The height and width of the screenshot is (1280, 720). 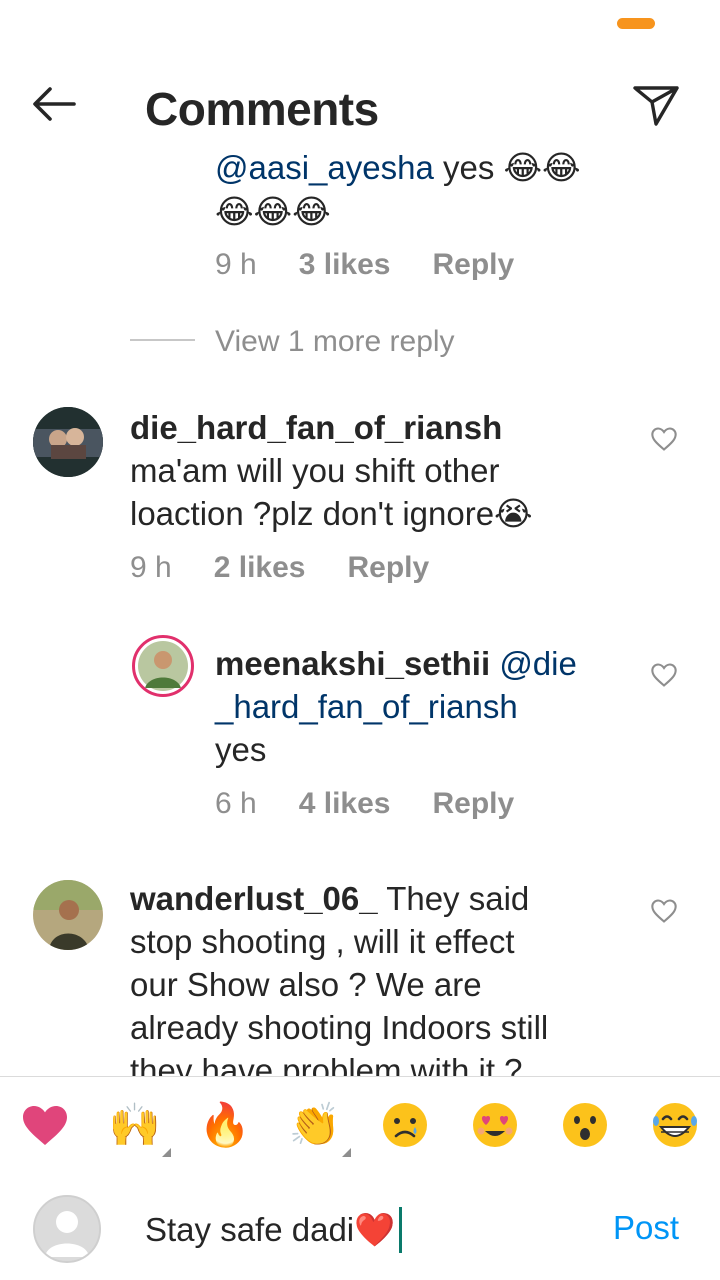 What do you see at coordinates (162, 340) in the screenshot?
I see `divider-line` at bounding box center [162, 340].